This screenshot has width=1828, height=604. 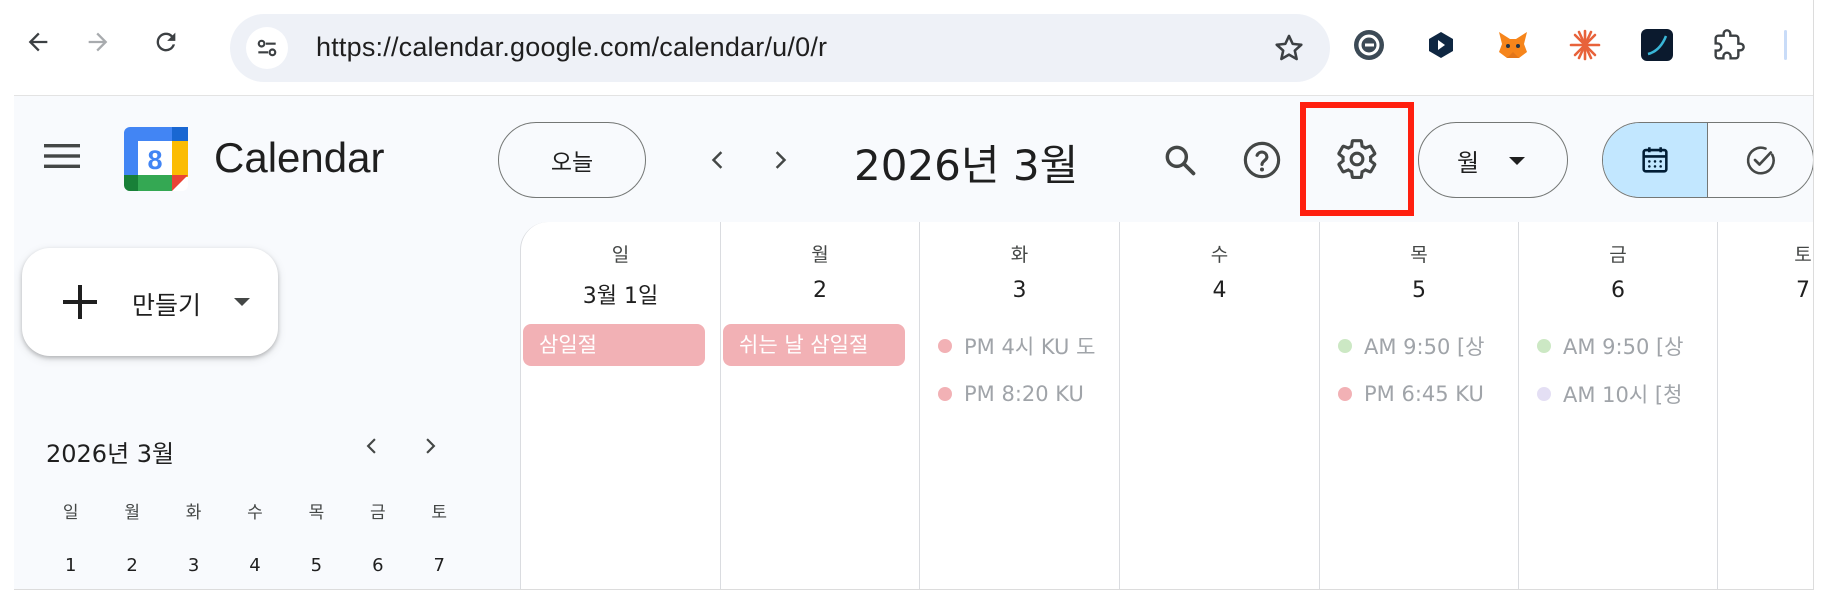 I want to click on mini-day: 1, so click(x=70, y=565).